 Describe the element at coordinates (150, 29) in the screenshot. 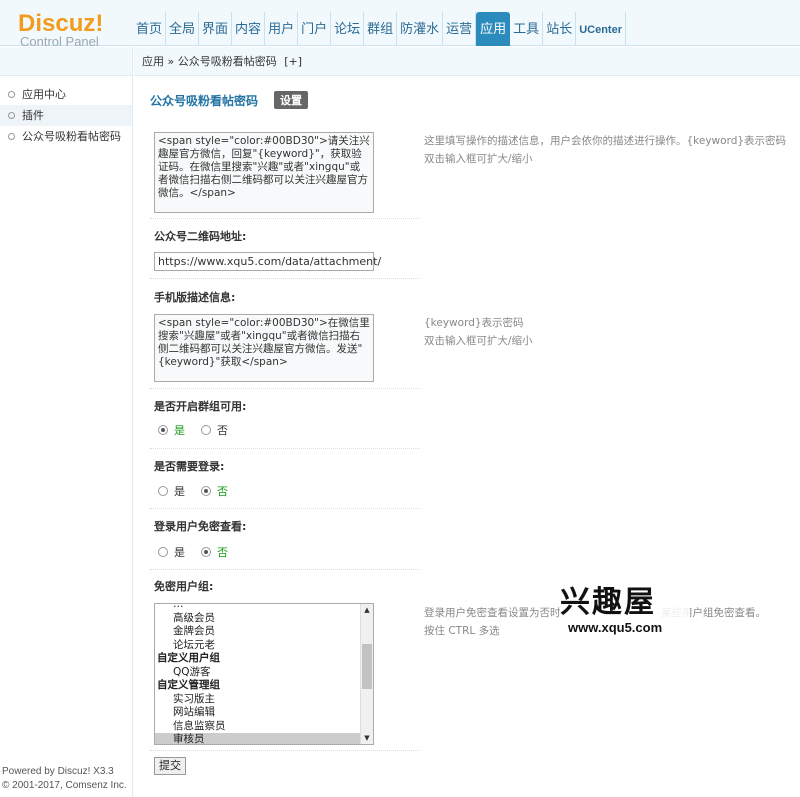

I see `nav-home: 首页` at that location.